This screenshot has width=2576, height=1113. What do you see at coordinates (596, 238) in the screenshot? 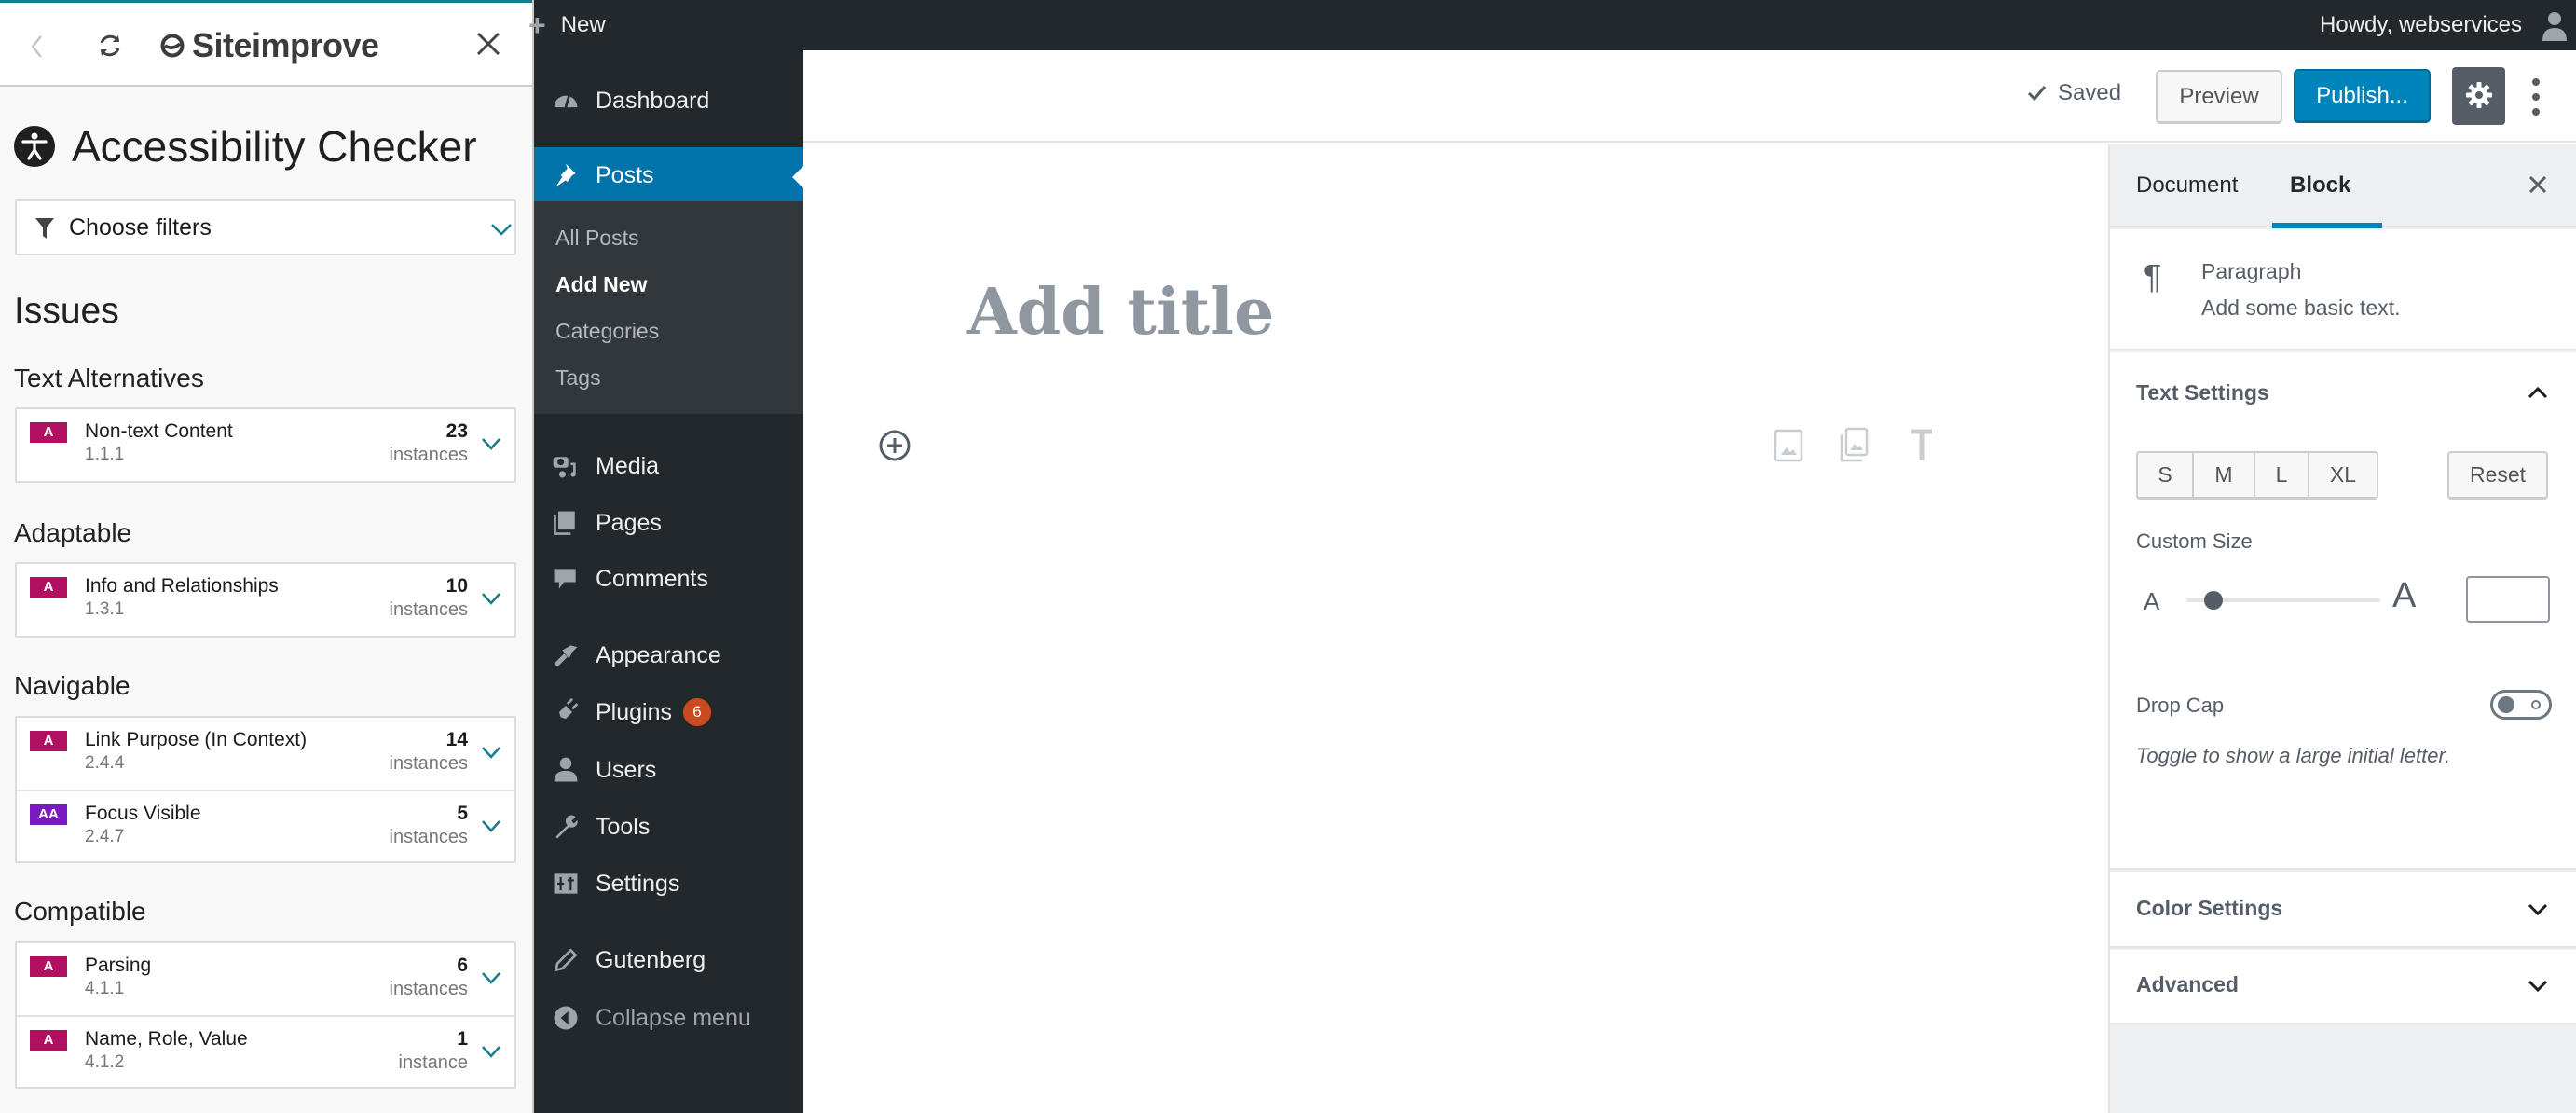
I see `submenu-item-all-posts: All Posts` at bounding box center [596, 238].